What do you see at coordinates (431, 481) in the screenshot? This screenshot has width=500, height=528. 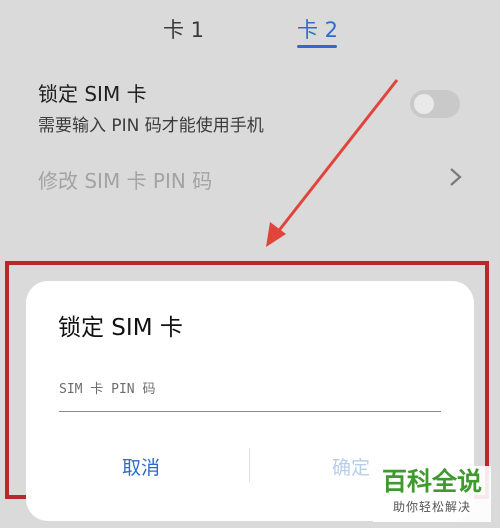 I see `watermark-main-text: 百科全说` at bounding box center [431, 481].